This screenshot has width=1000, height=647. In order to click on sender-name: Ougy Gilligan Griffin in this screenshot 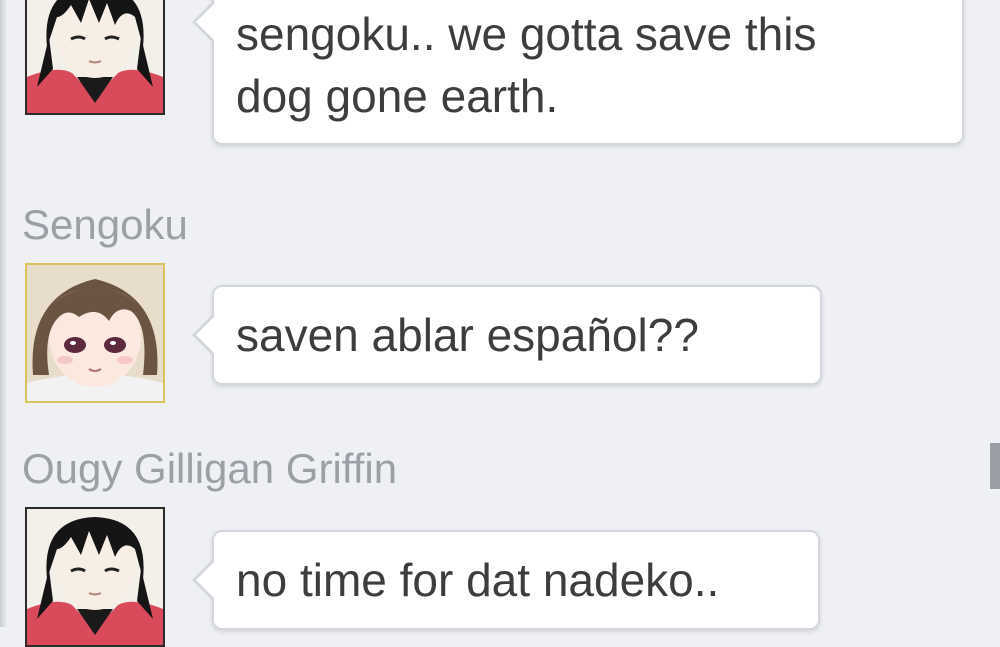, I will do `click(210, 468)`.